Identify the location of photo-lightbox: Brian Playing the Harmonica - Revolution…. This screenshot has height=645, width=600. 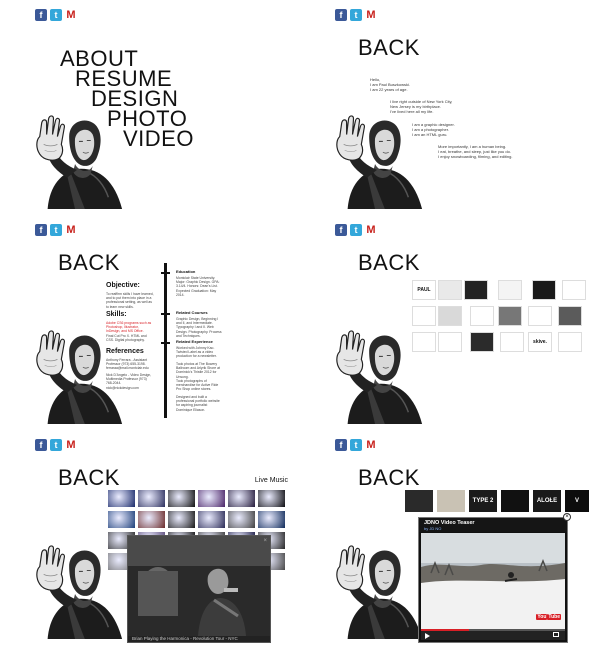
(199, 589).